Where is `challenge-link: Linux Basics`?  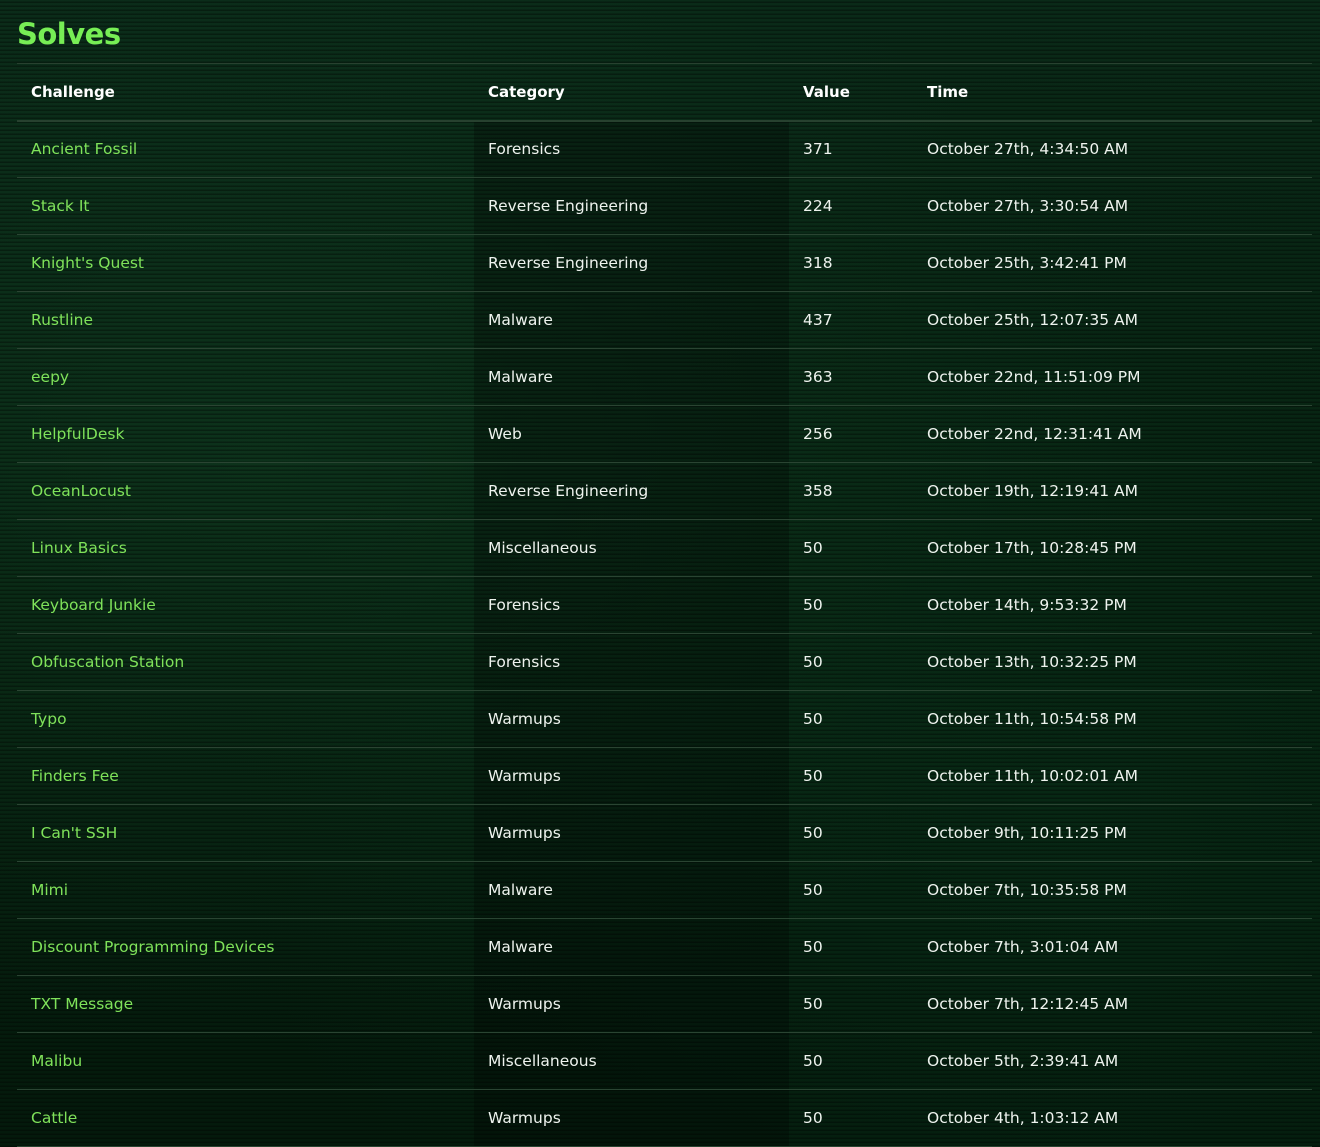 challenge-link: Linux Basics is located at coordinates (79, 548).